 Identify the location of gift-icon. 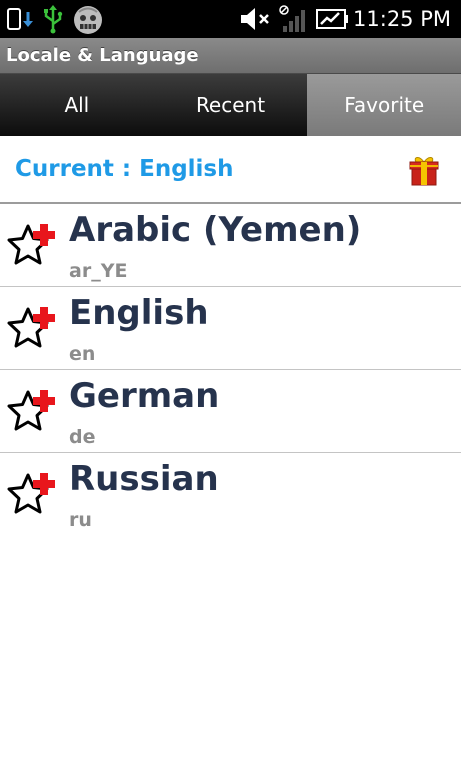
(424, 170).